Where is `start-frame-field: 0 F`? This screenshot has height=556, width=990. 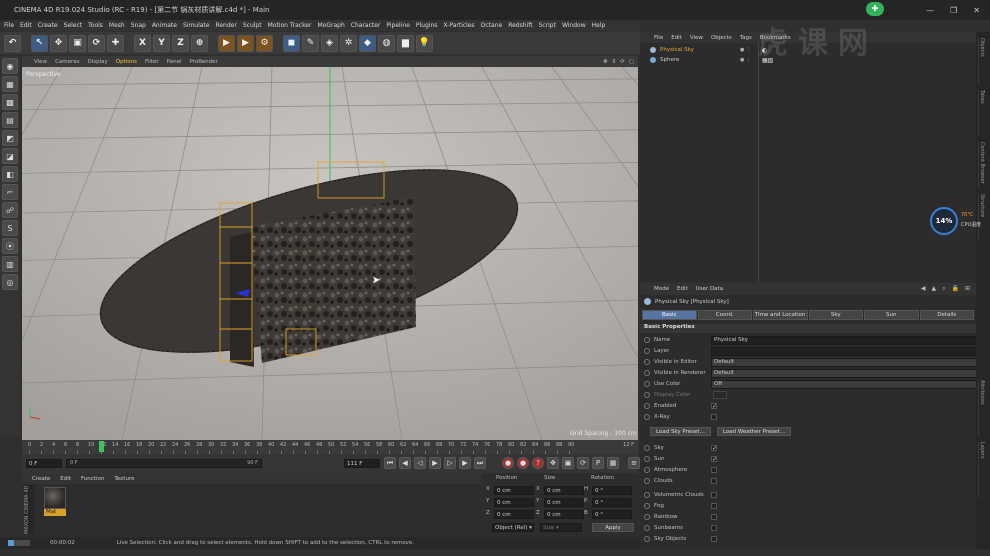
start-frame-field: 0 F is located at coordinates (44, 463).